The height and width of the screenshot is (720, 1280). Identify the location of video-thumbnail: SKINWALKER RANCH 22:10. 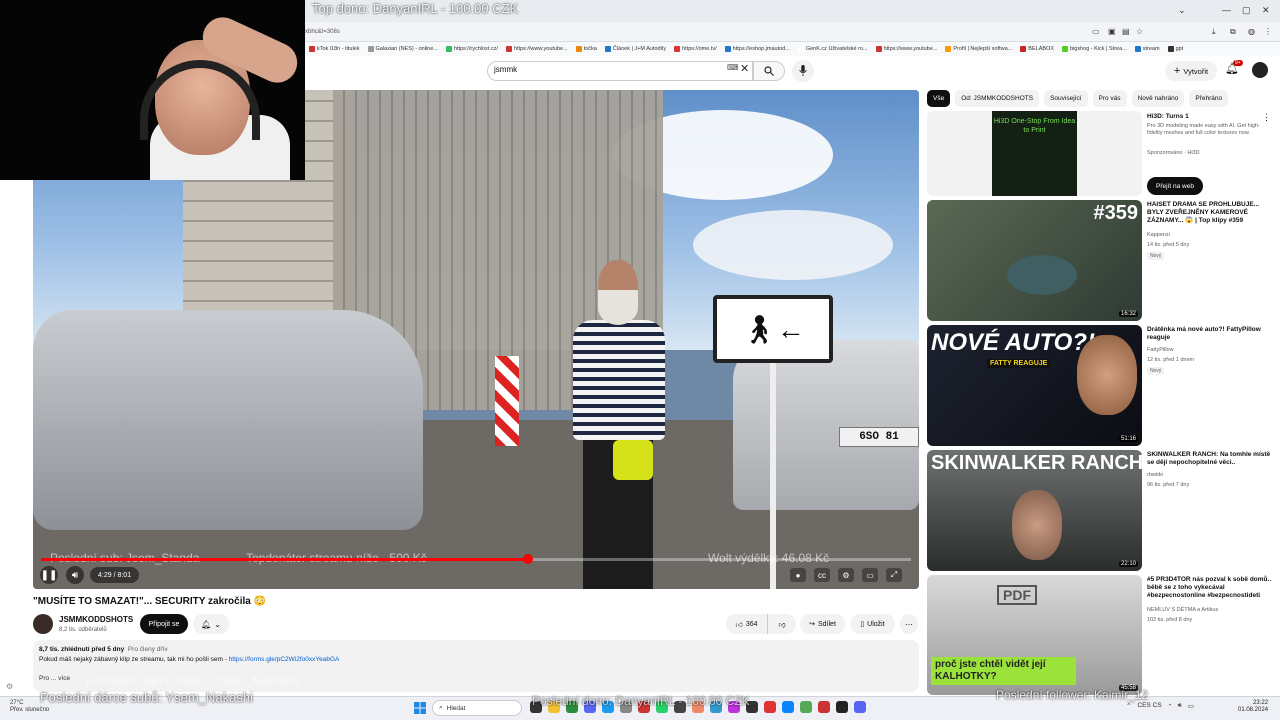
(1034, 510).